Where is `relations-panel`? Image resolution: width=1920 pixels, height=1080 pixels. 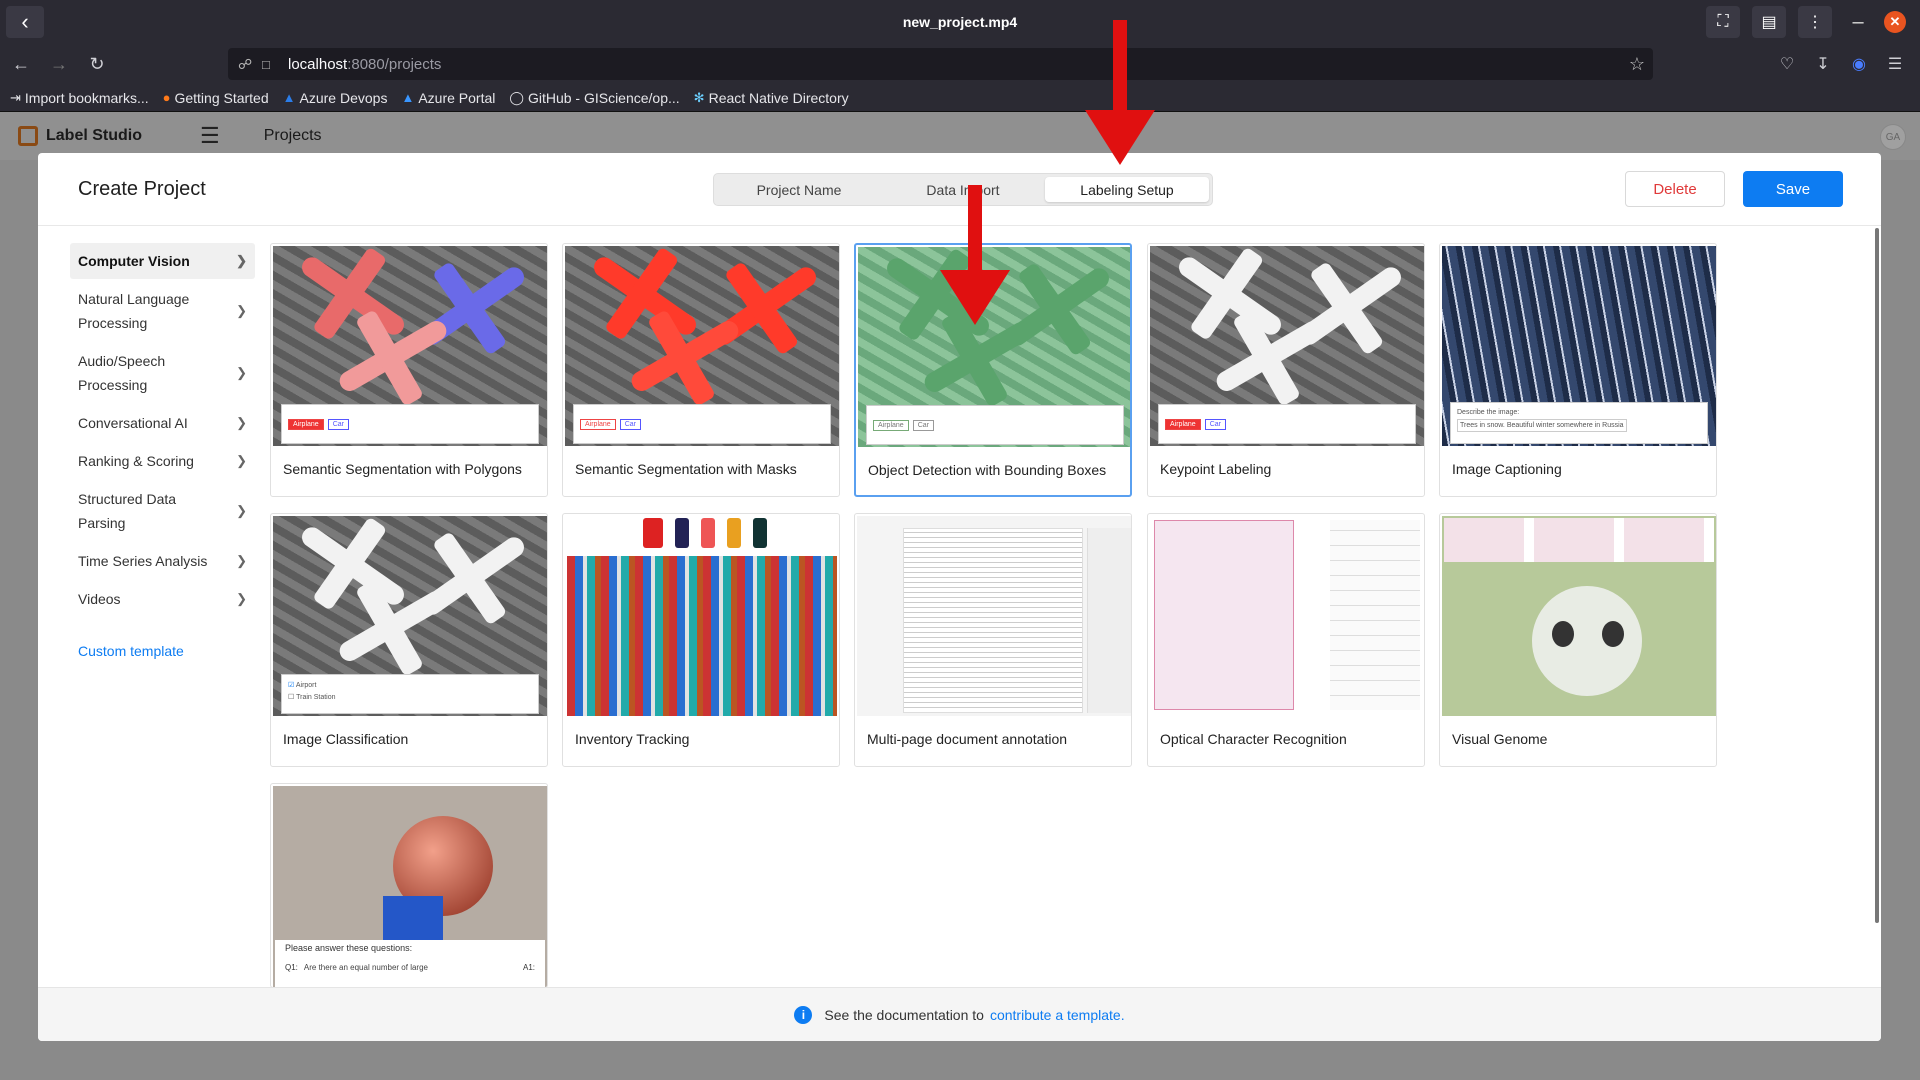
relations-panel is located at coordinates (1579, 540).